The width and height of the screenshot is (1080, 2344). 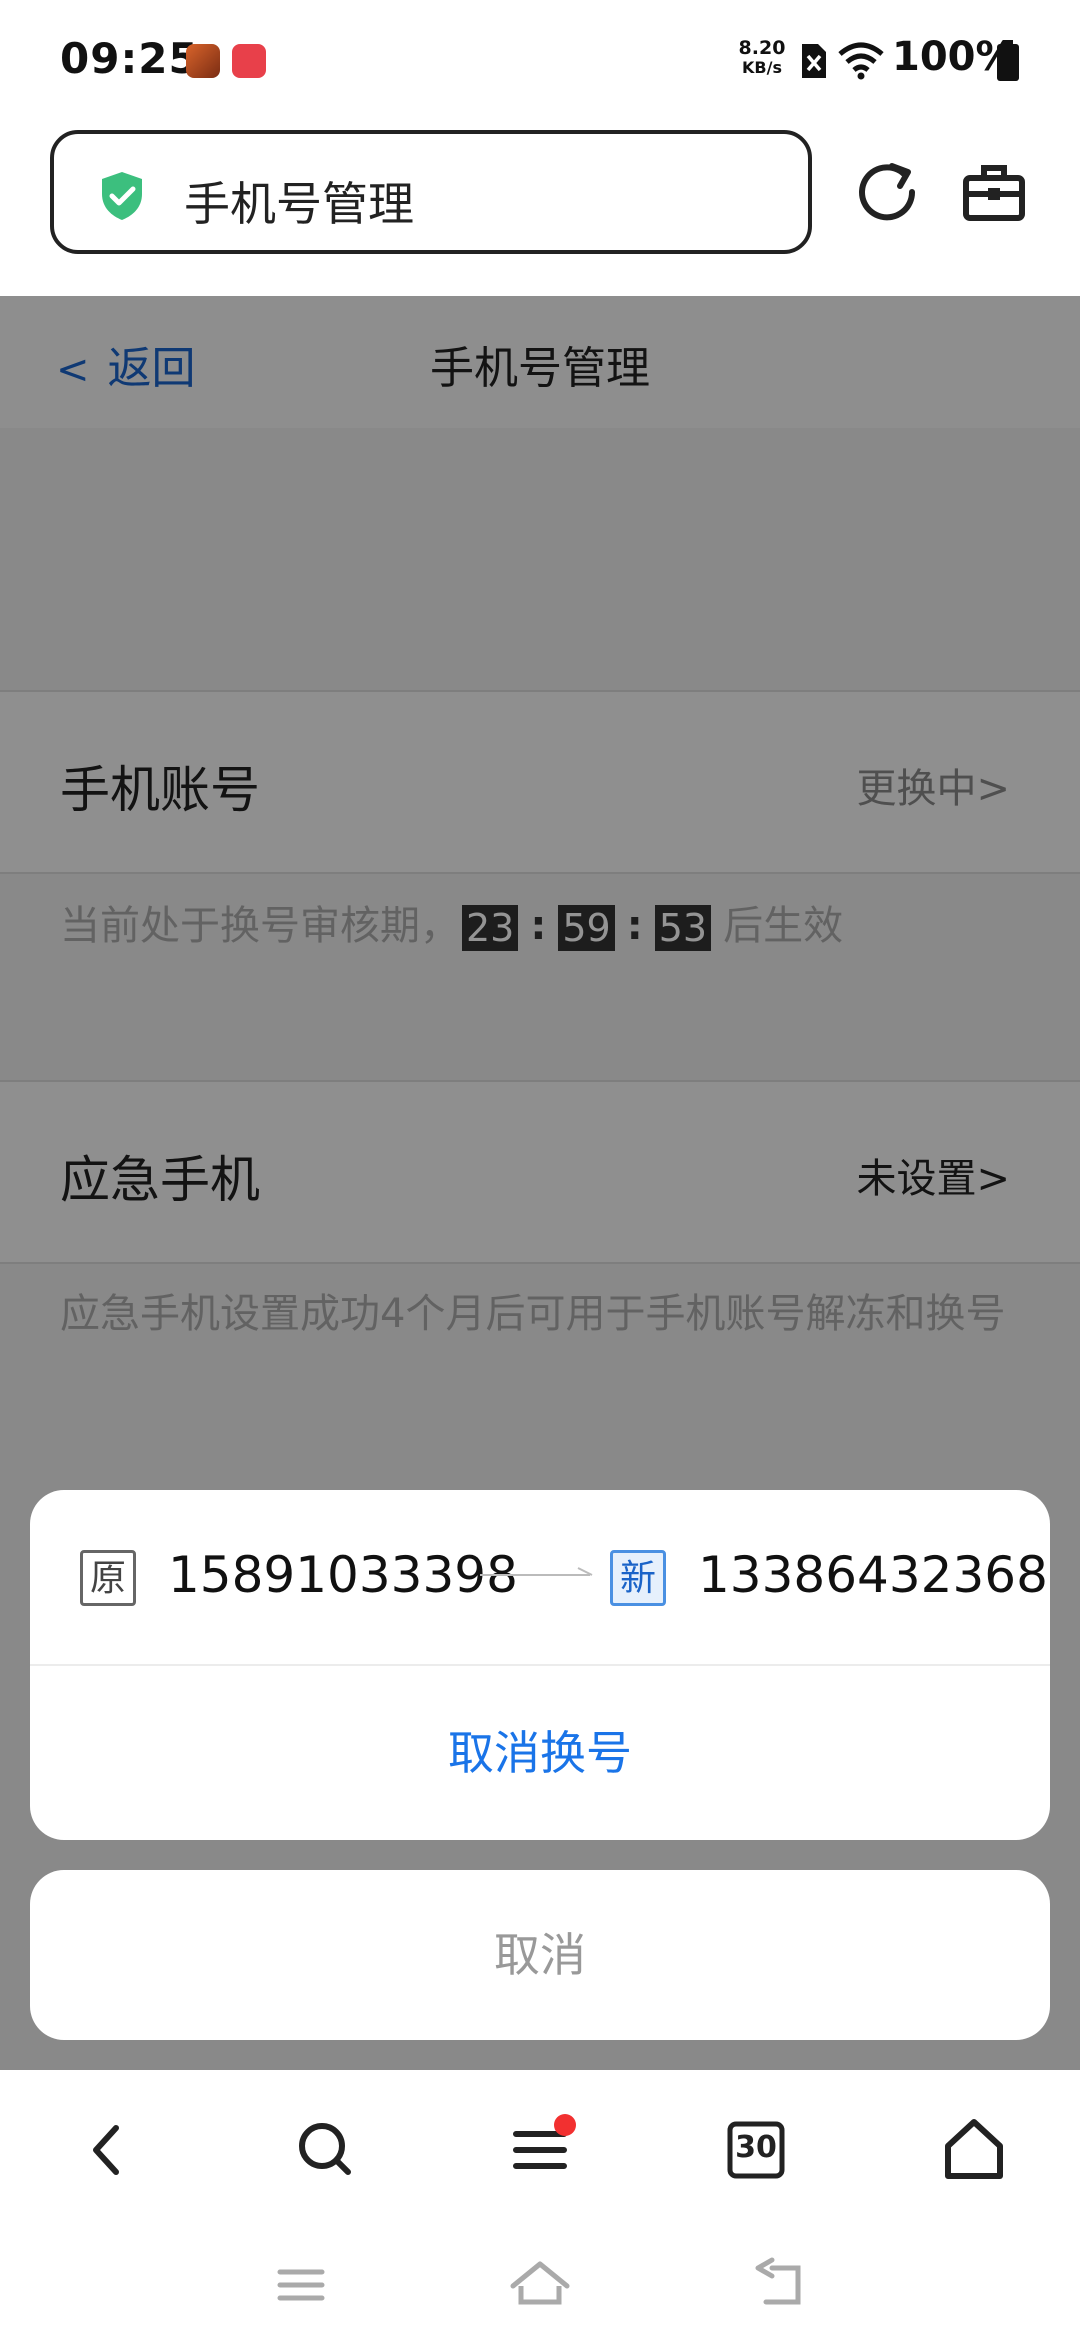 I want to click on network-speed: 8.20 KB/s, so click(x=762, y=58).